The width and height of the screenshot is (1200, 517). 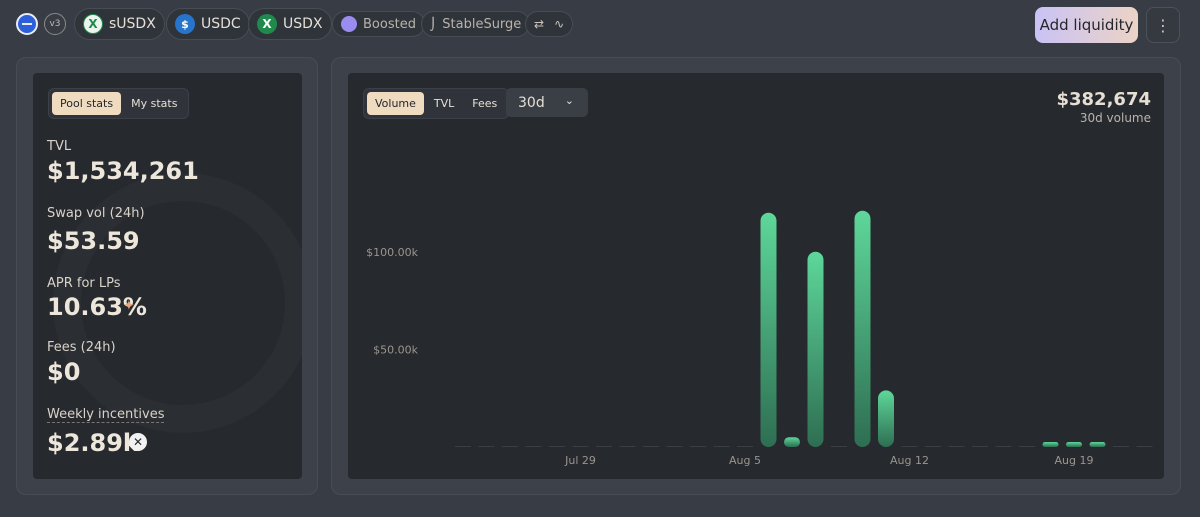 What do you see at coordinates (549, 24) in the screenshot?
I see `pool-type-tag: ⇄ ∿` at bounding box center [549, 24].